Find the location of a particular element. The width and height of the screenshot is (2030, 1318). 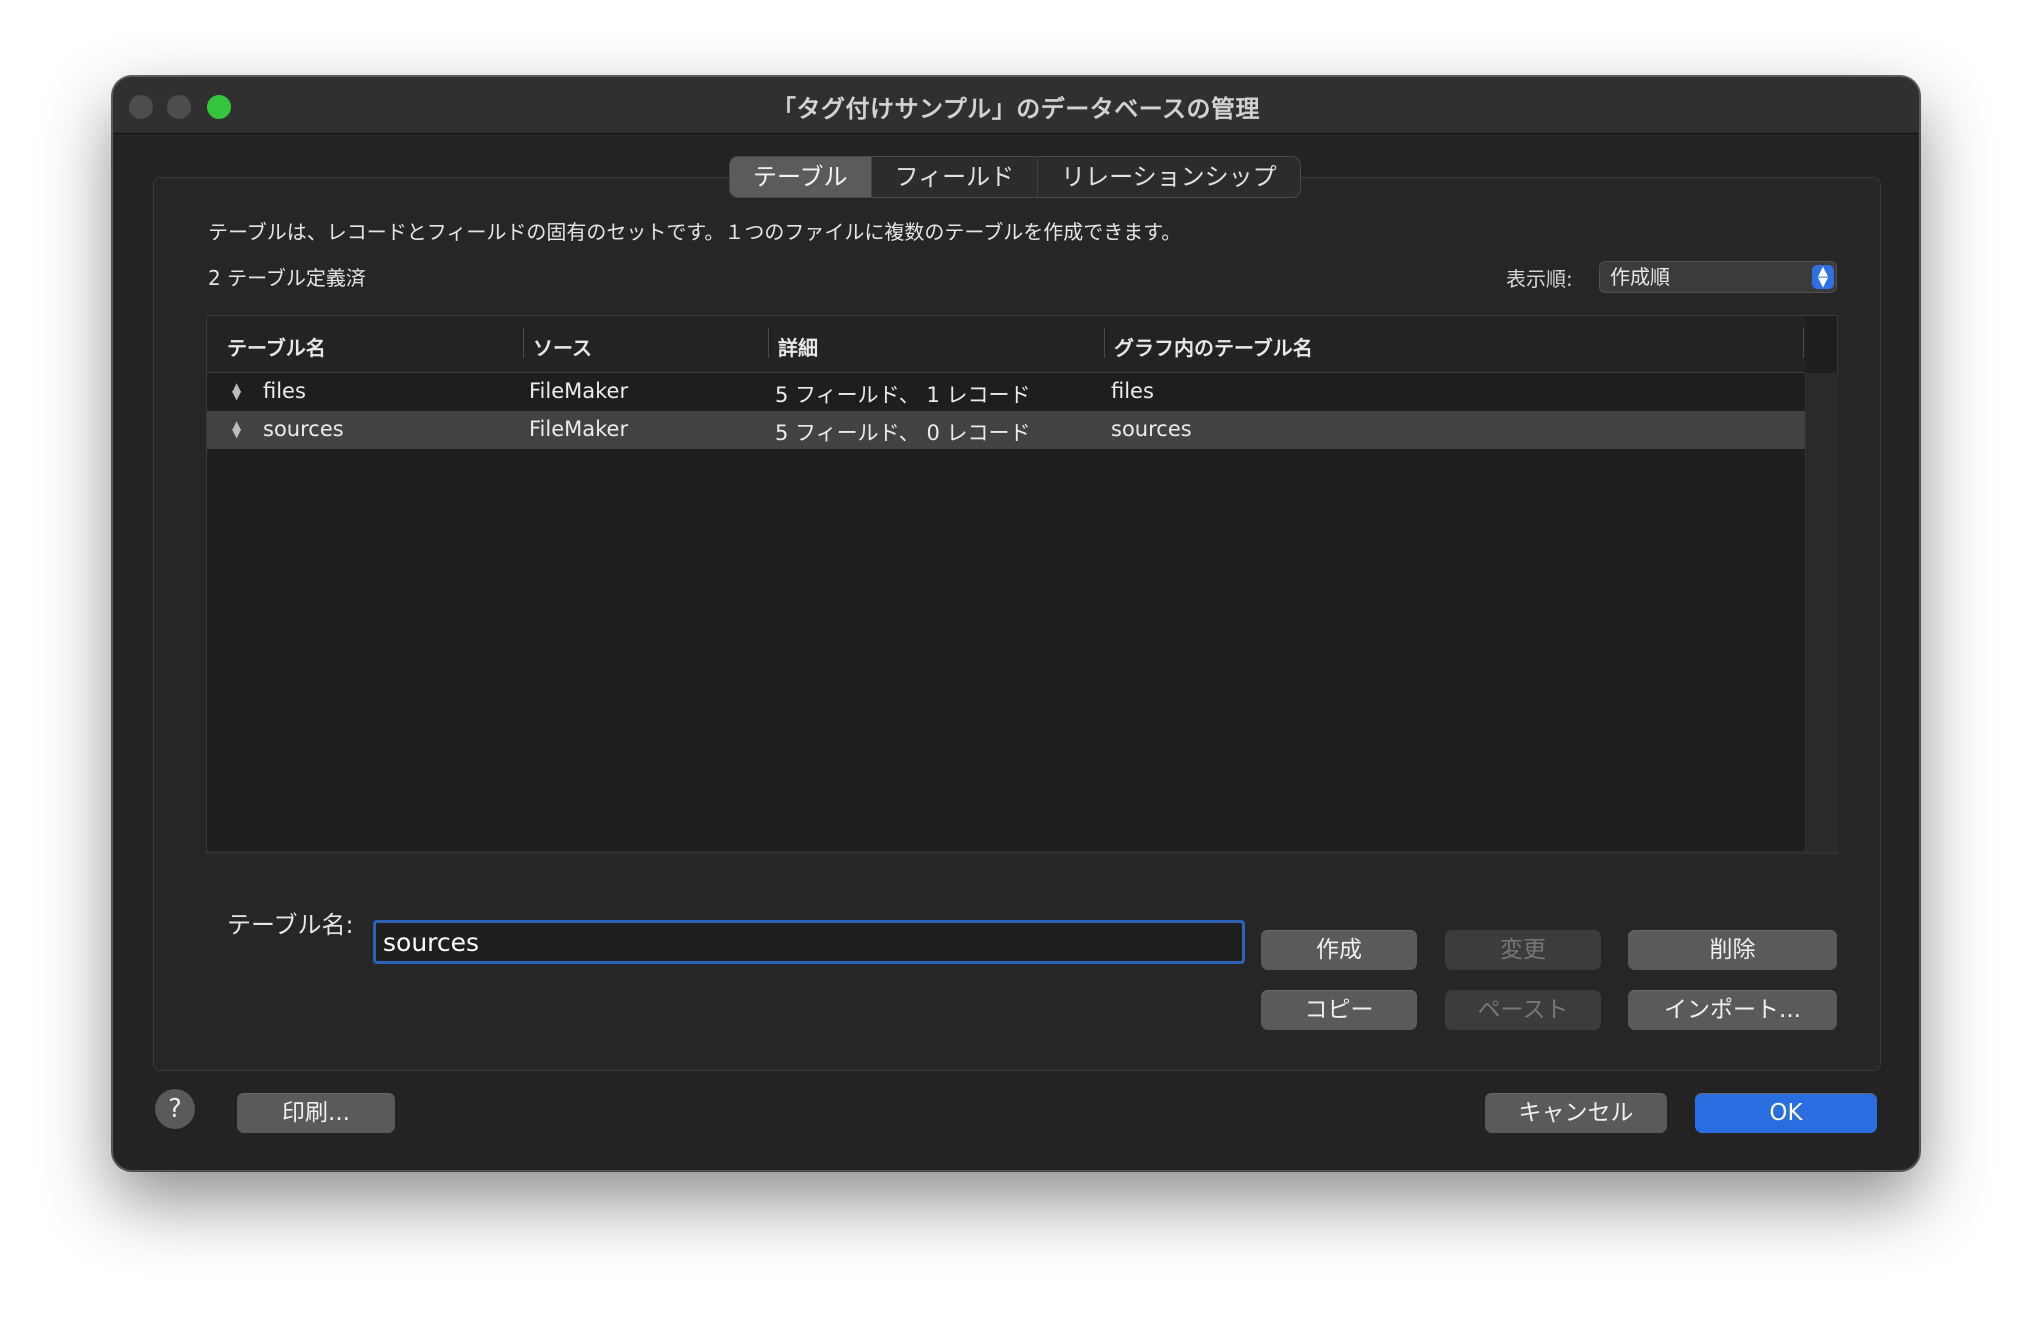

tab-relationships: リレーションシップ is located at coordinates (1169, 177).